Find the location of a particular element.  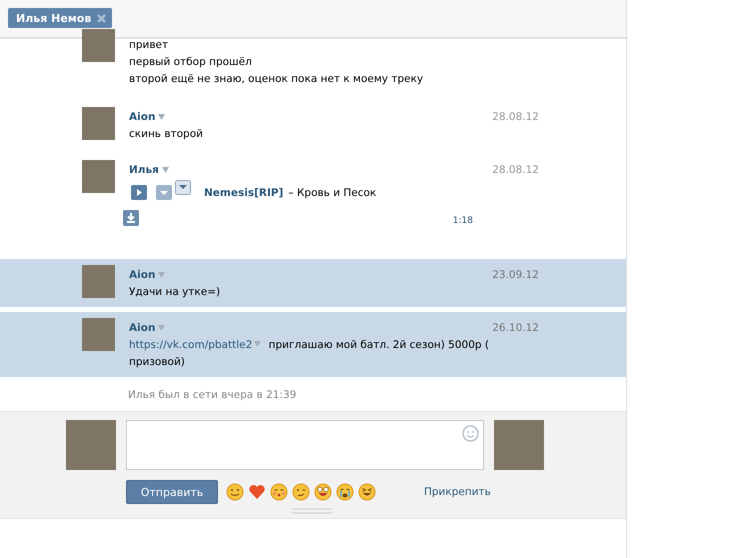

track-duration: 1:18 is located at coordinates (462, 221).